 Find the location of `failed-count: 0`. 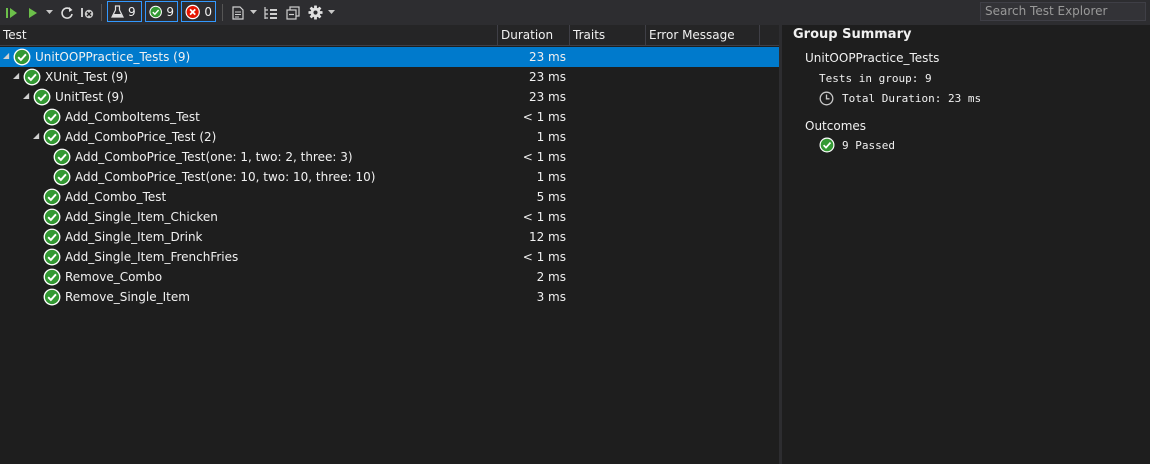

failed-count: 0 is located at coordinates (208, 11).